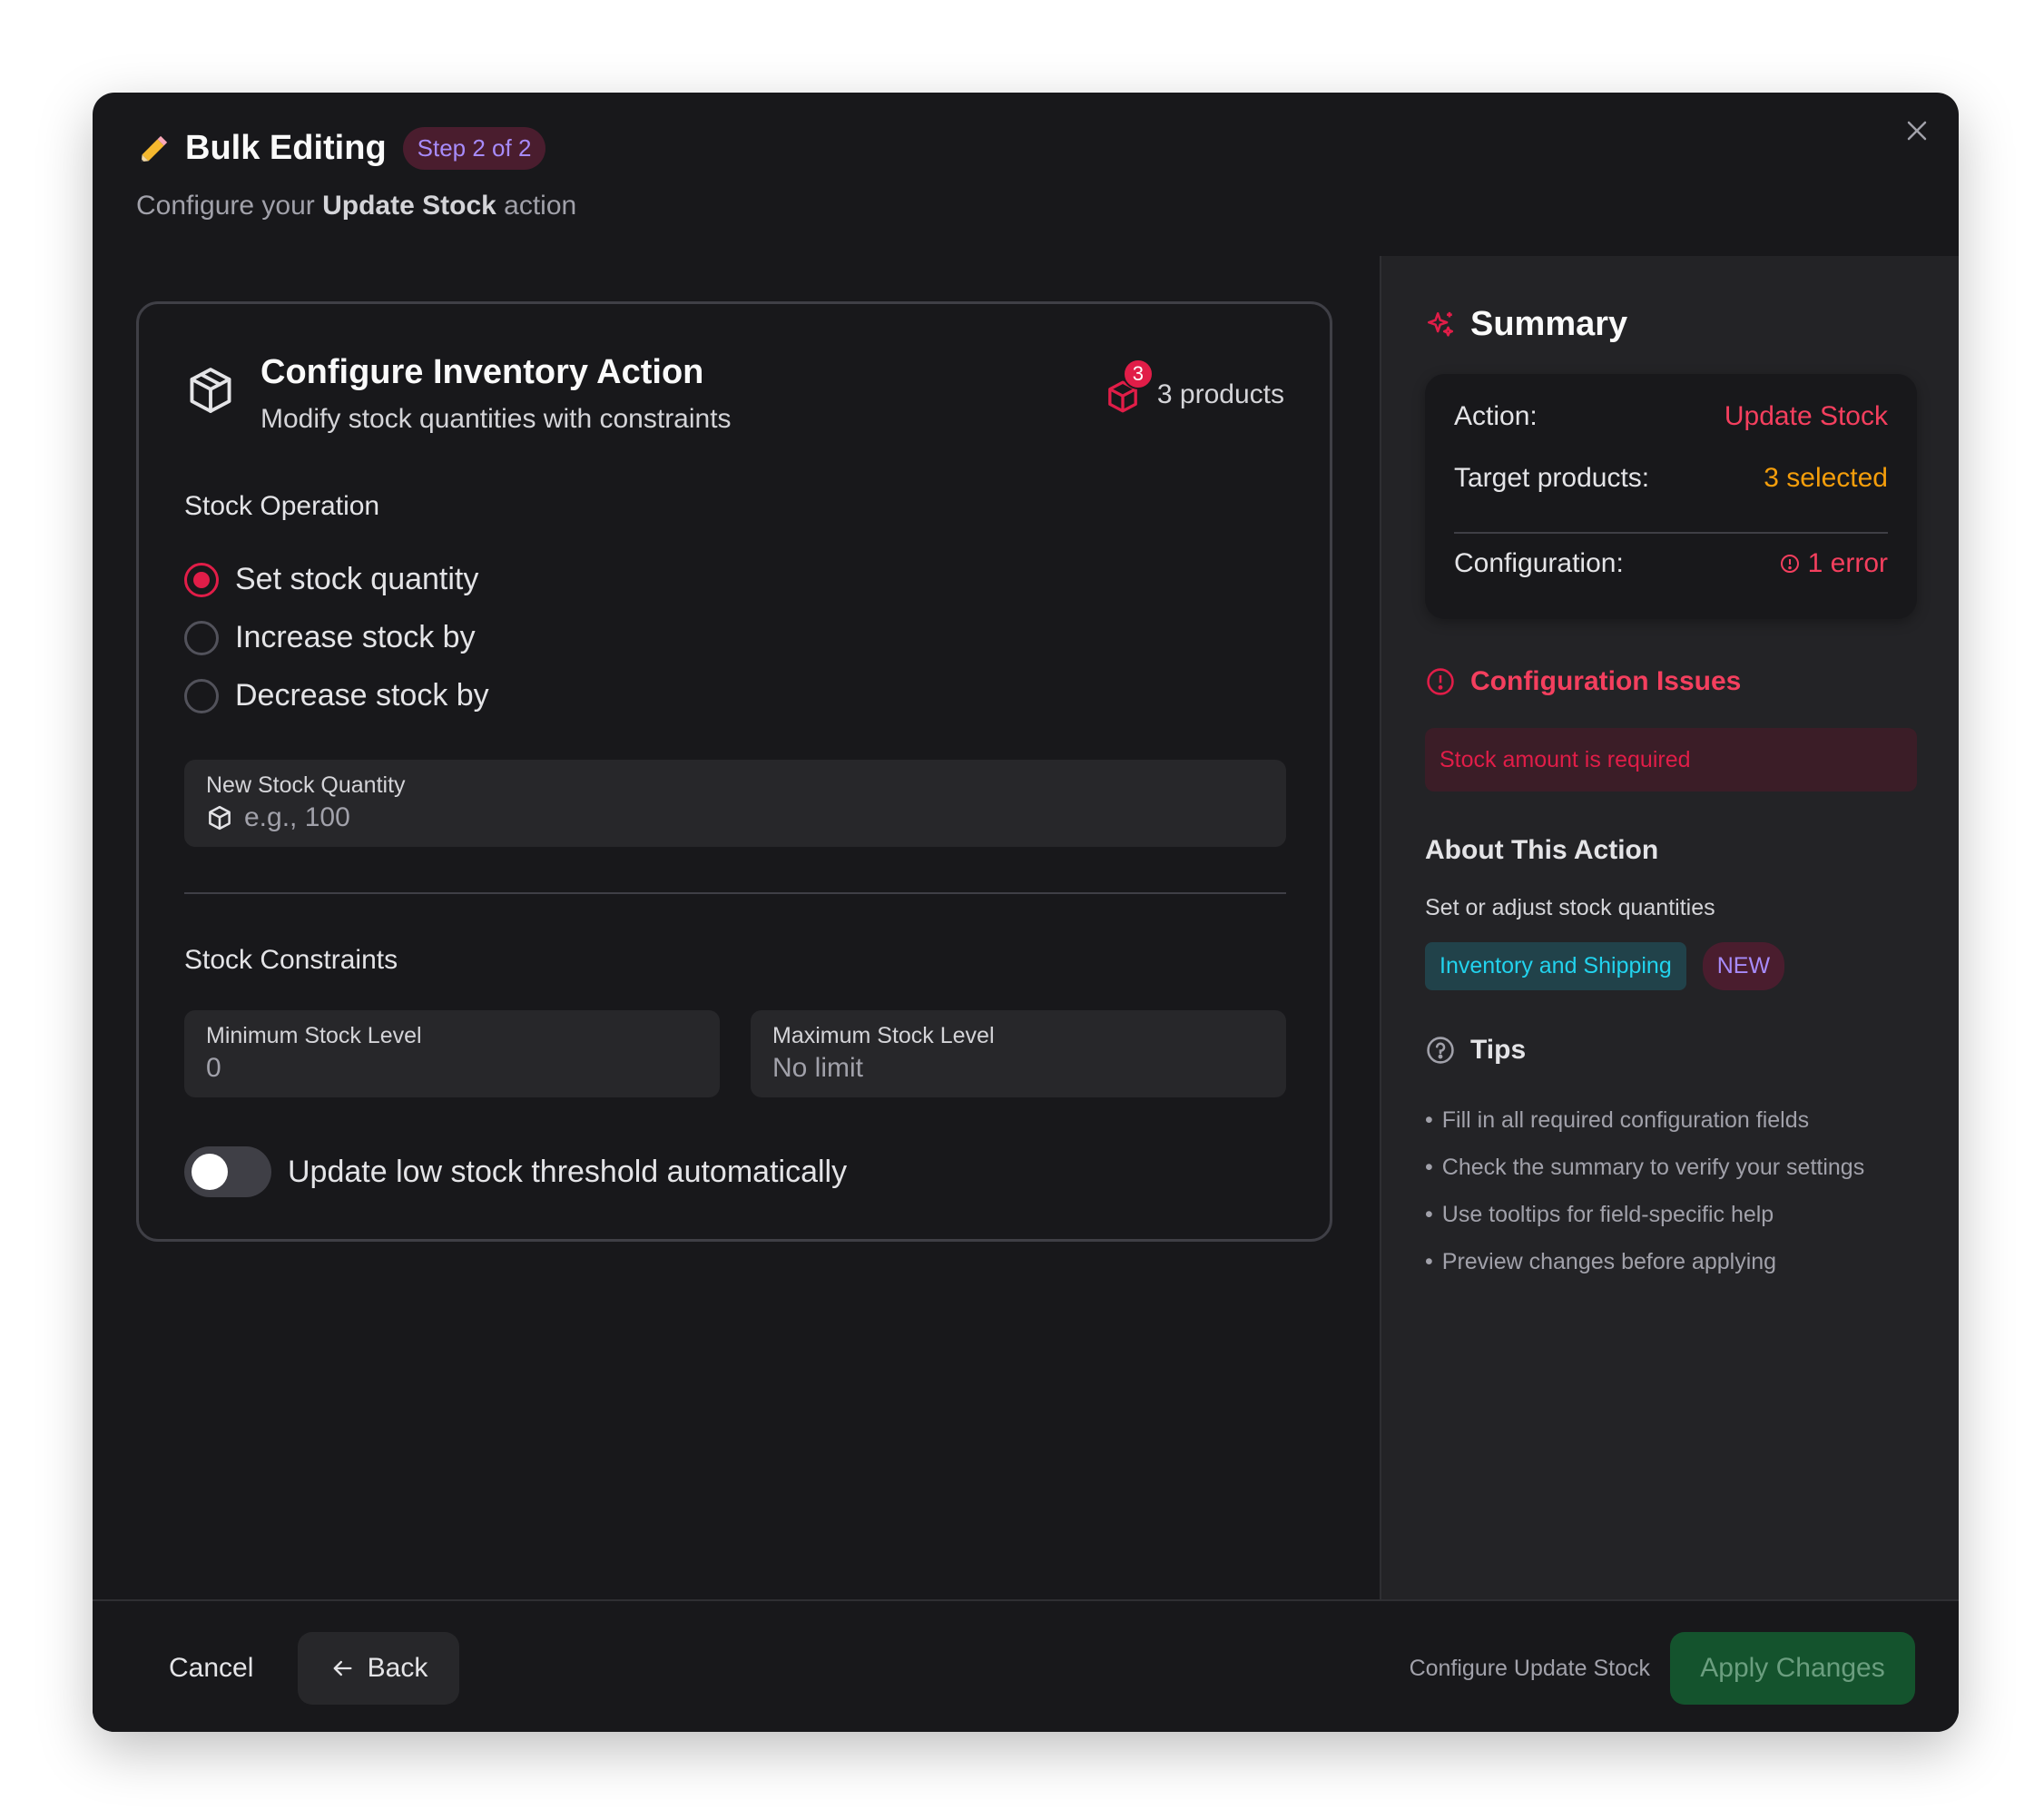 This screenshot has height=1819, width=2044. What do you see at coordinates (342, 1668) in the screenshot?
I see `arrow-left-icon` at bounding box center [342, 1668].